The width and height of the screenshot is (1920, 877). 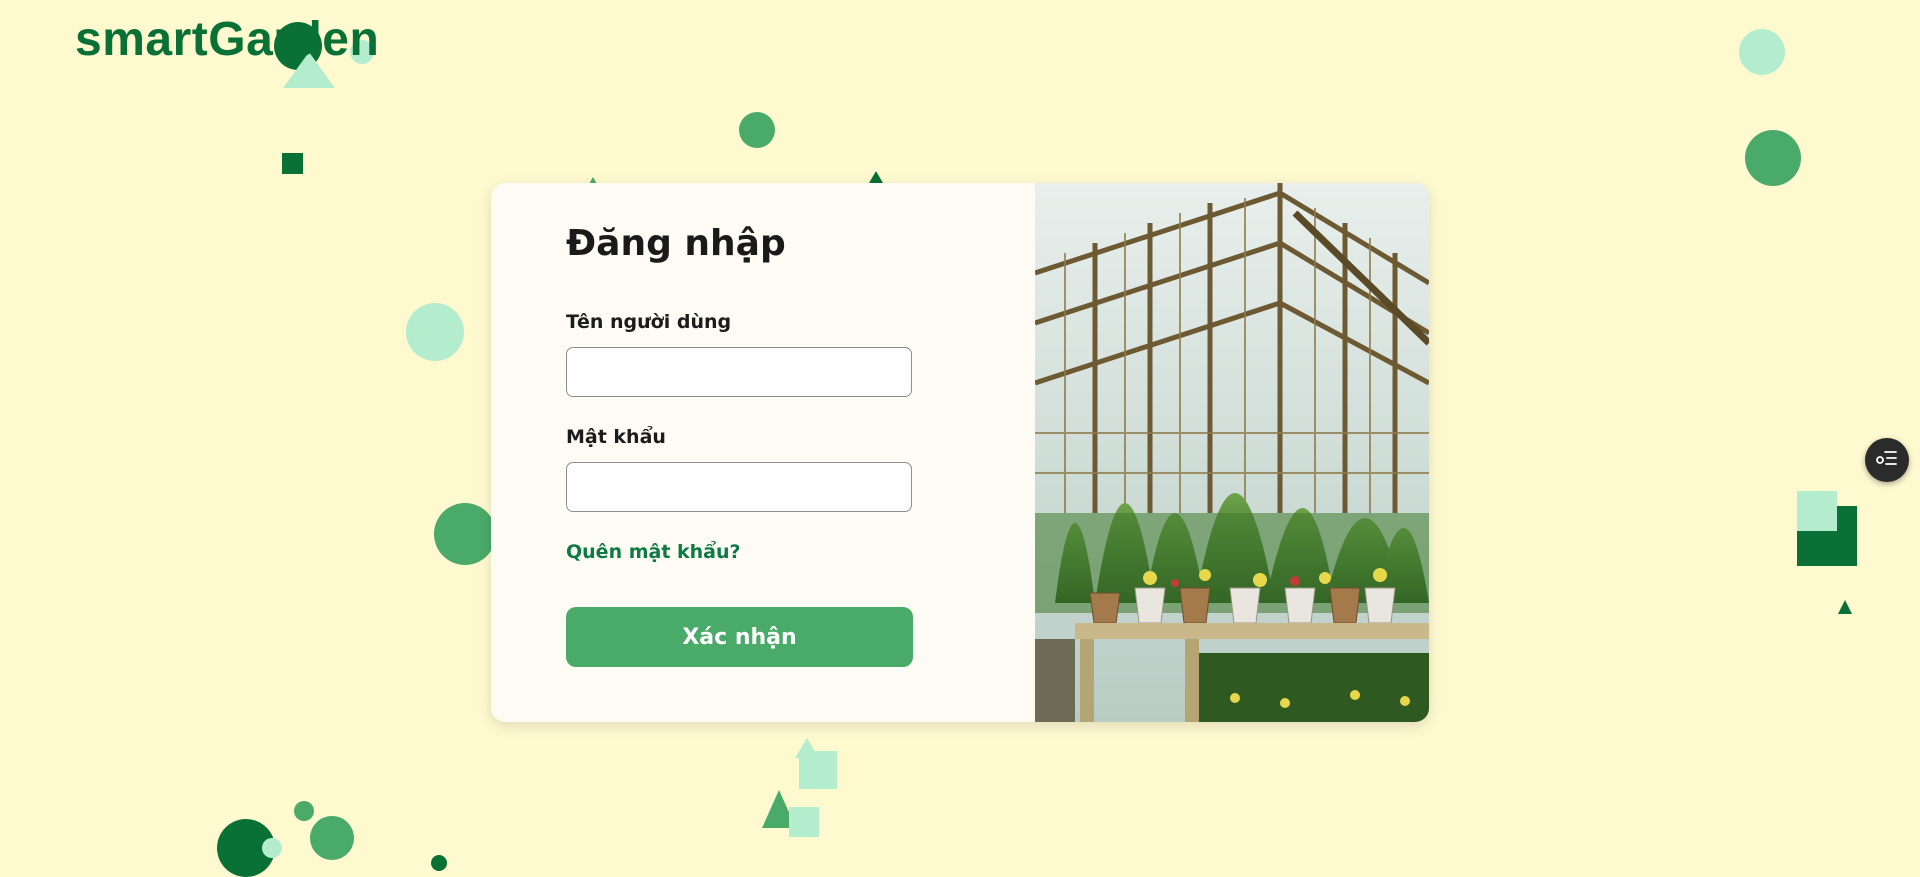 I want to click on password-input, so click(x=739, y=487).